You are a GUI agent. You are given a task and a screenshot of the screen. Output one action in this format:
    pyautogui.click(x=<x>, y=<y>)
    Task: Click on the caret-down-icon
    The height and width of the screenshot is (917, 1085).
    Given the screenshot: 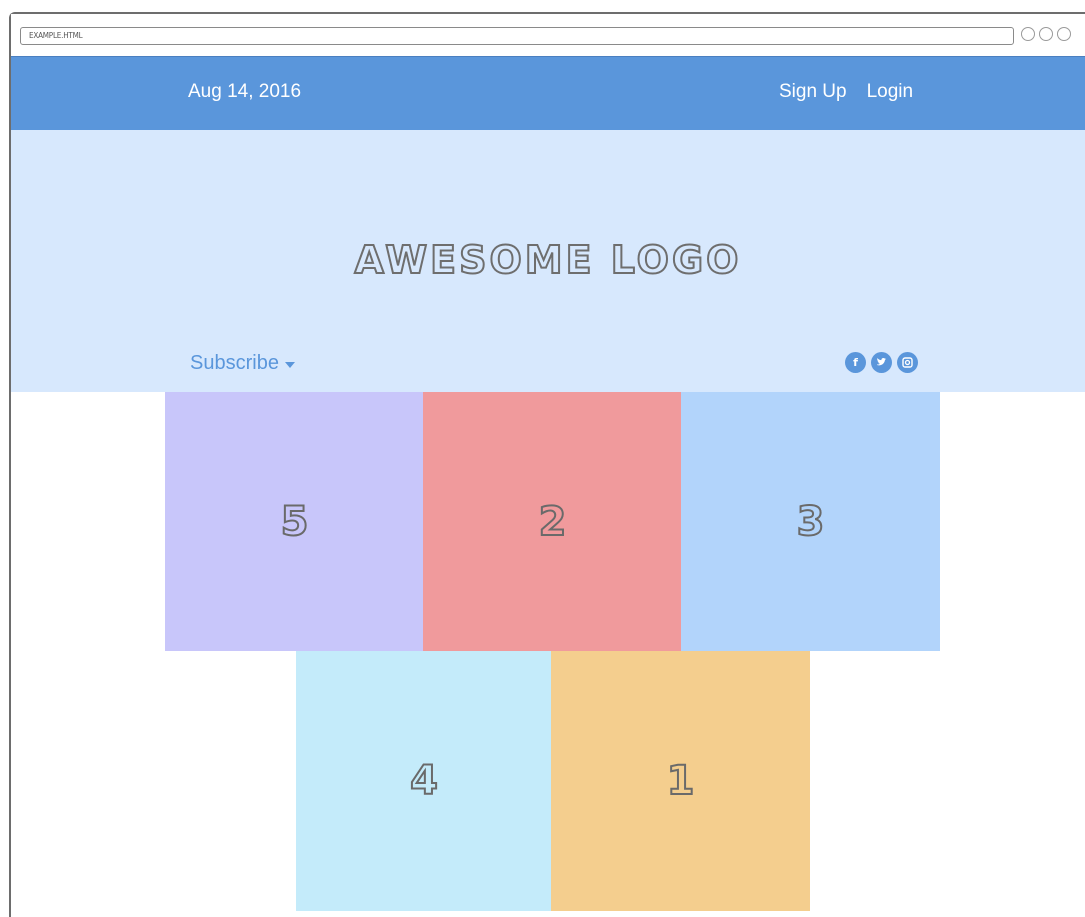 What is the action you would take?
    pyautogui.click(x=289, y=365)
    